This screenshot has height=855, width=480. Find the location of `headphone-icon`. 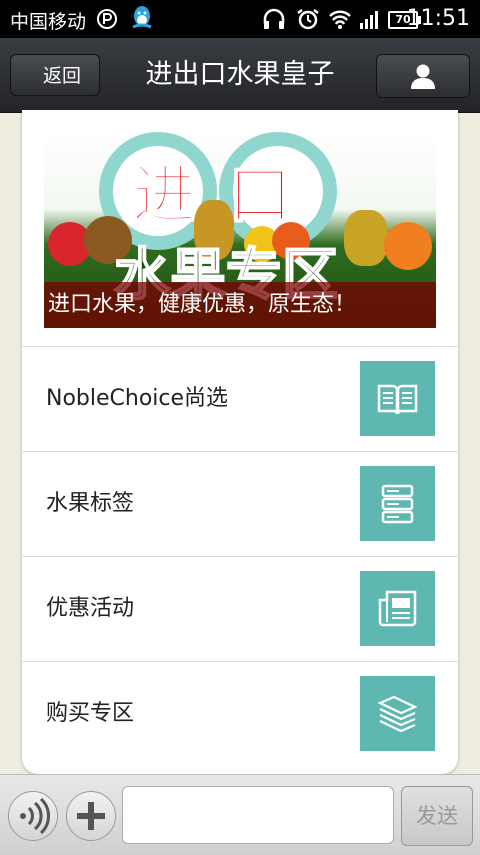

headphone-icon is located at coordinates (274, 21).